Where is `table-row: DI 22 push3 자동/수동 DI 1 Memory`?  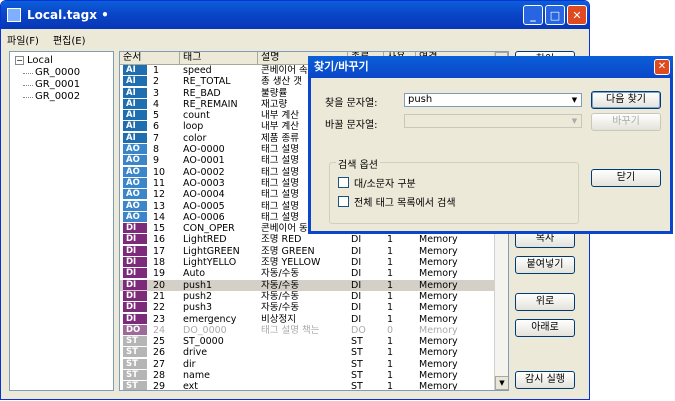 table-row: DI 22 push3 자동/수동 DI 1 Memory is located at coordinates (314, 307).